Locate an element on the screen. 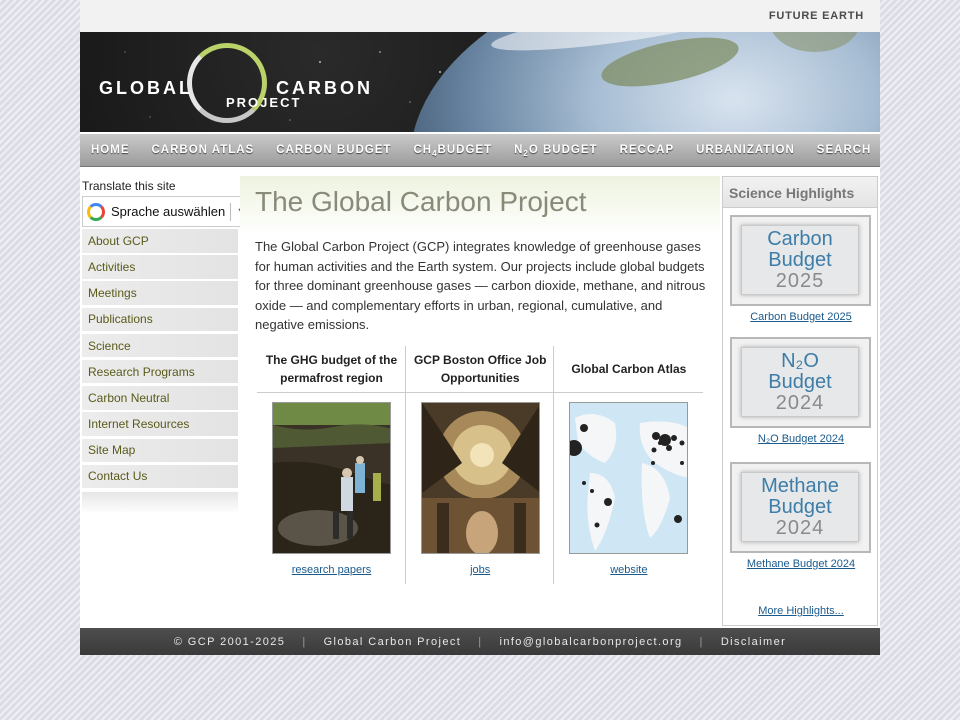 This screenshot has height=720, width=960. jobs-link: jobs is located at coordinates (480, 570).